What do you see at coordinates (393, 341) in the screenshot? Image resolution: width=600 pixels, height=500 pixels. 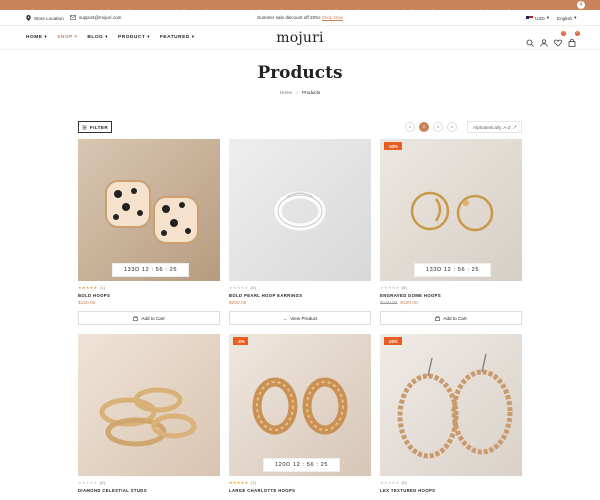 I see `sale-badge: -20%` at bounding box center [393, 341].